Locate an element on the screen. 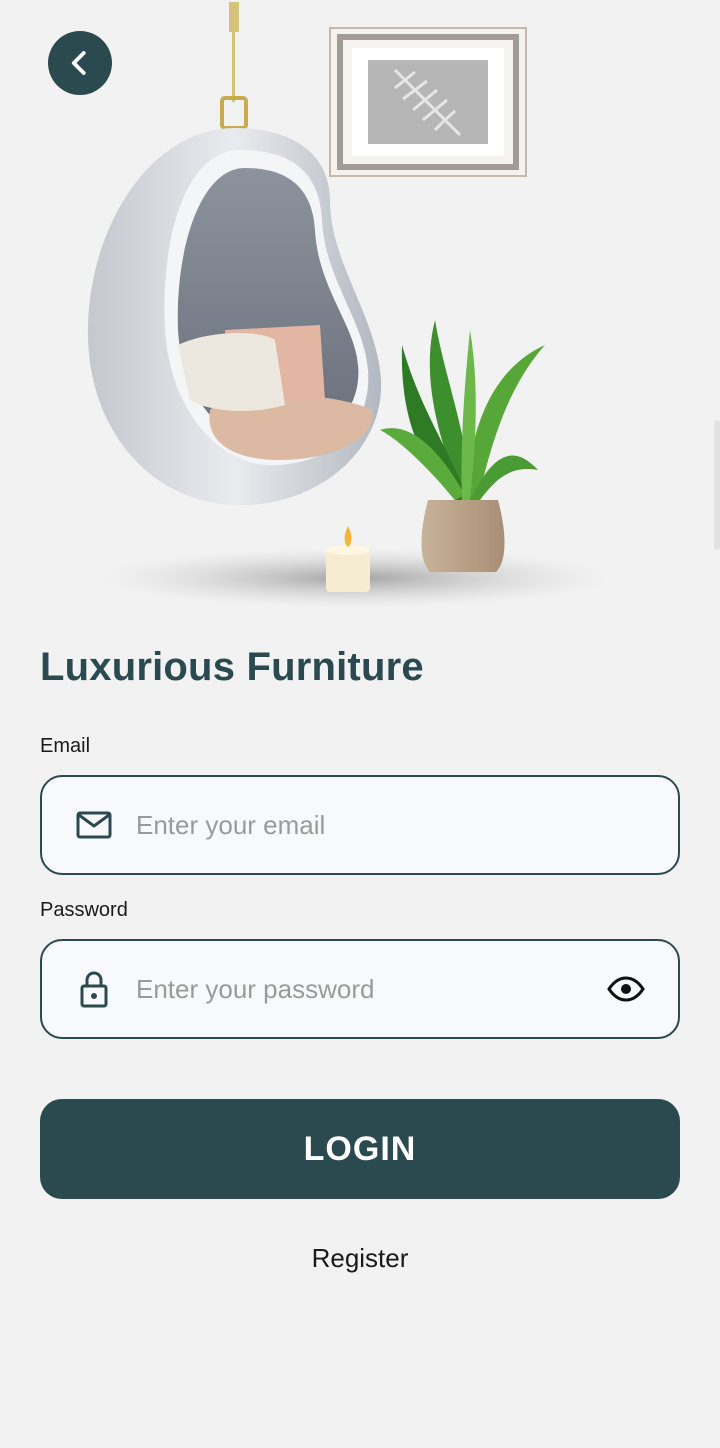 This screenshot has height=1448, width=720. email-field-container is located at coordinates (360, 825).